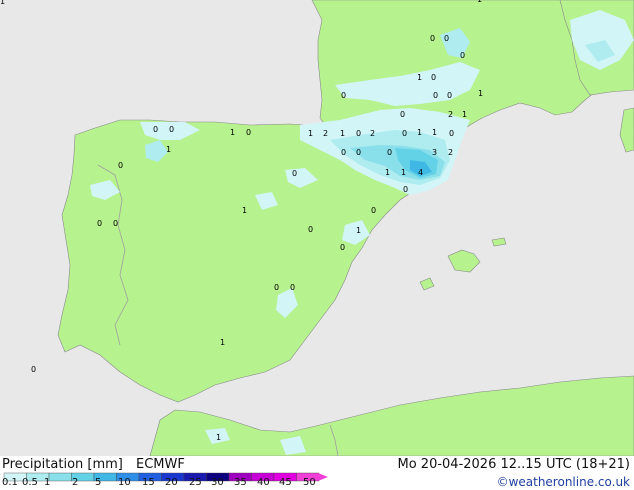 Image resolution: width=634 pixels, height=490 pixels. What do you see at coordinates (30, 482) in the screenshot?
I see `scale-tick-label: 0.5` at bounding box center [30, 482].